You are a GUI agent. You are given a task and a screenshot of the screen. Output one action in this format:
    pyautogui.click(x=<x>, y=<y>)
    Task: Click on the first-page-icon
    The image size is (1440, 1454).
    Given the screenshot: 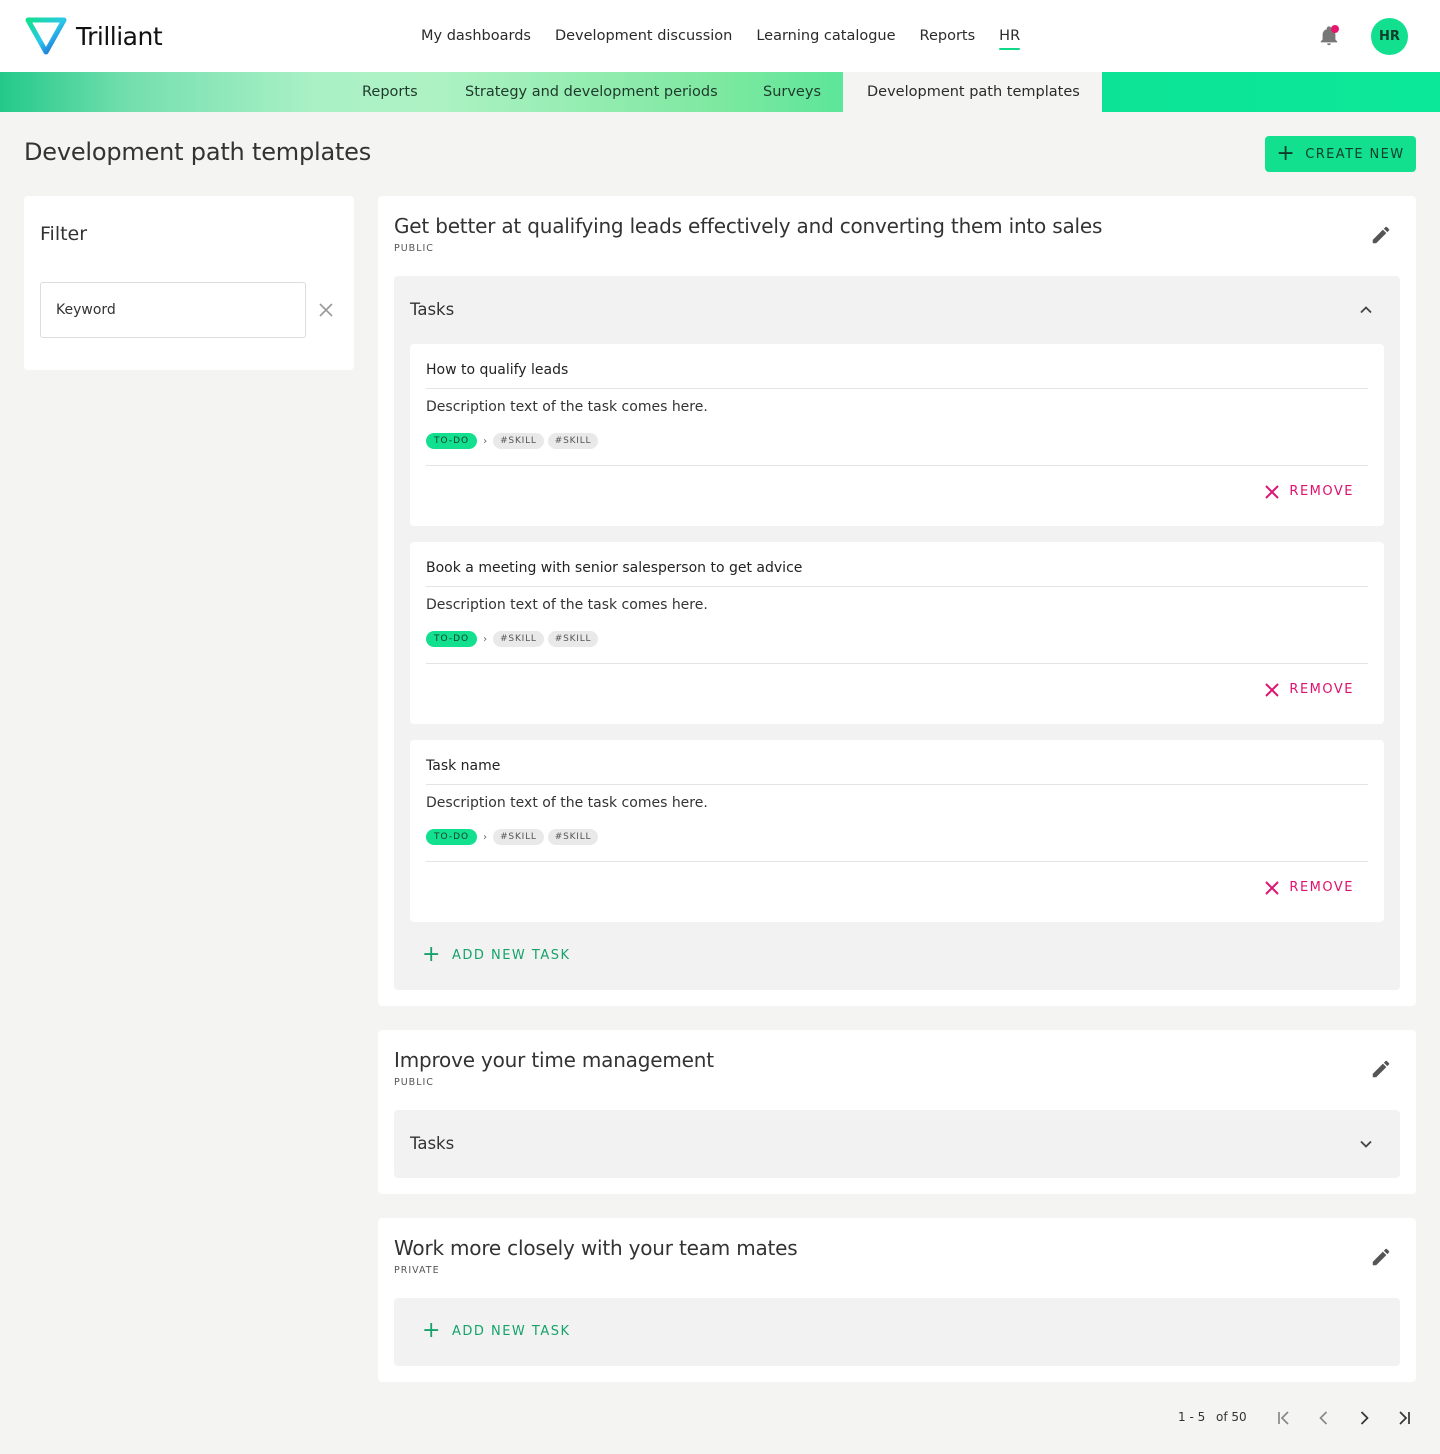 What is the action you would take?
    pyautogui.click(x=1284, y=1418)
    